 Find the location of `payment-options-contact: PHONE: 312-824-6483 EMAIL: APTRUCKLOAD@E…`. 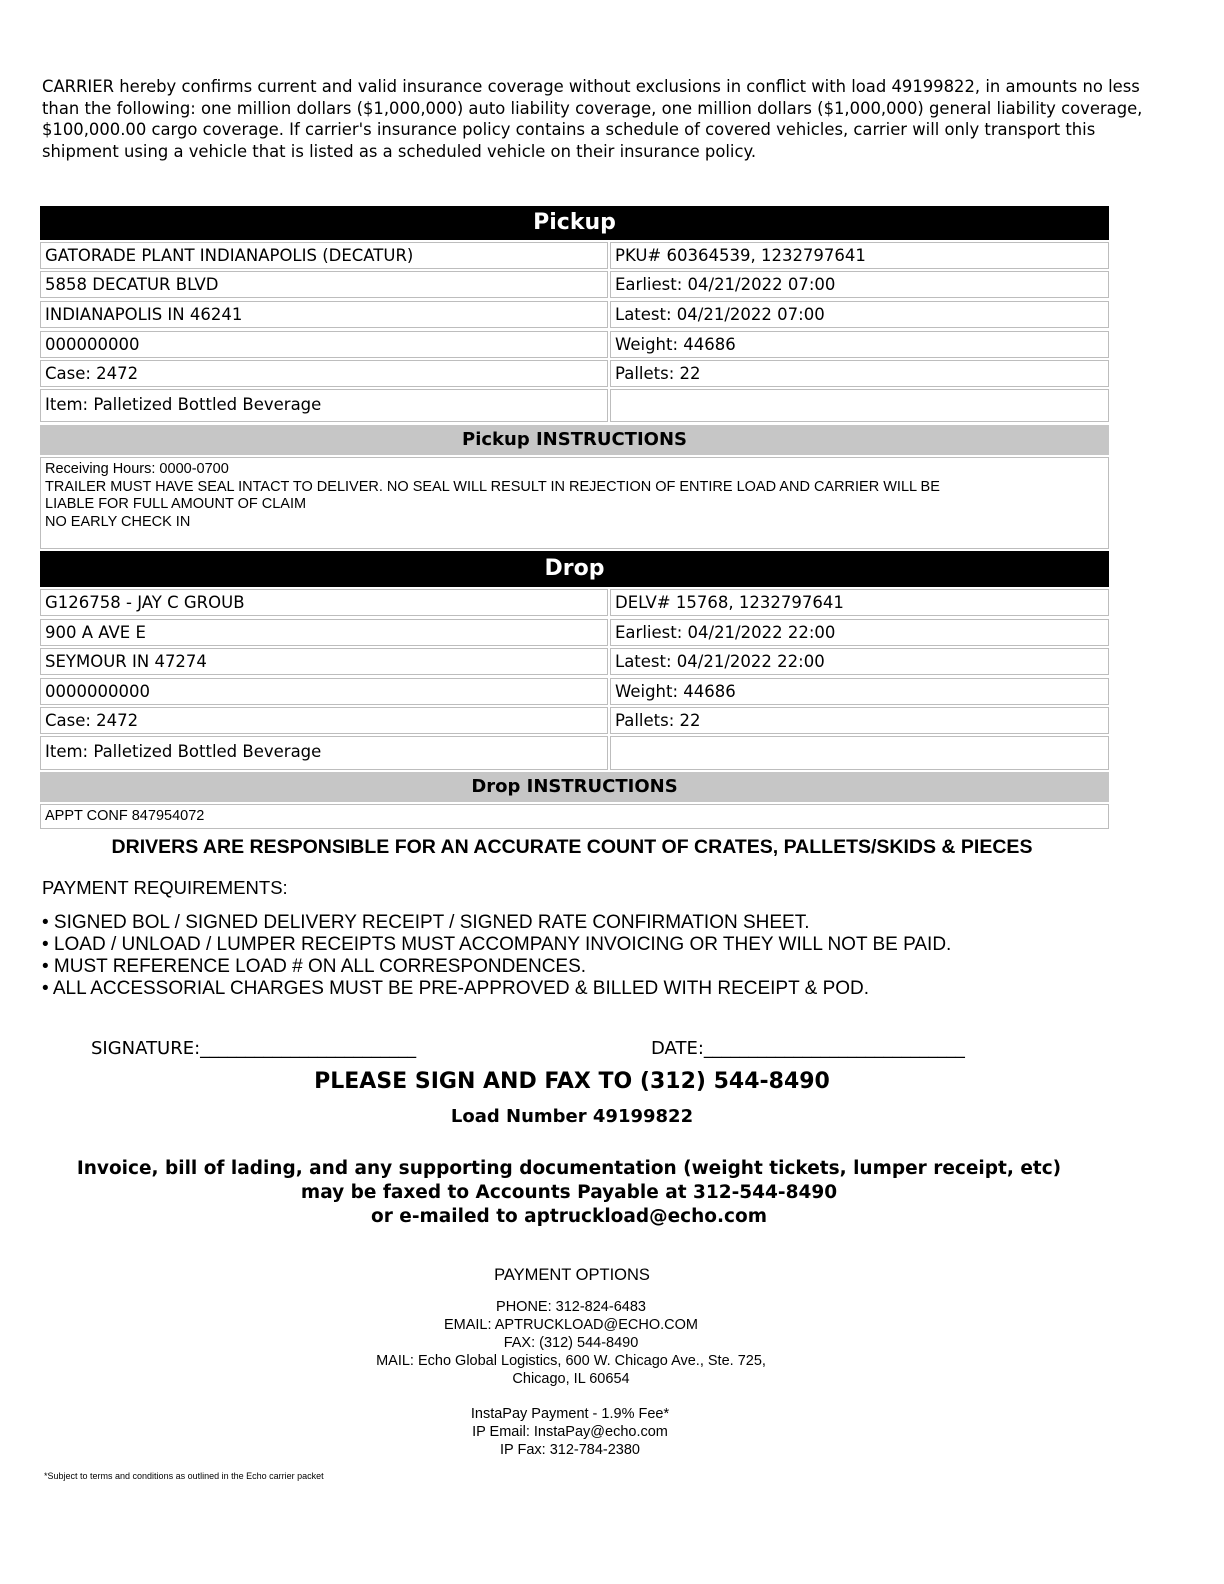

payment-options-contact: PHONE: 312-824-6483 EMAIL: APTRUCKLOAD@E… is located at coordinates (571, 1343).